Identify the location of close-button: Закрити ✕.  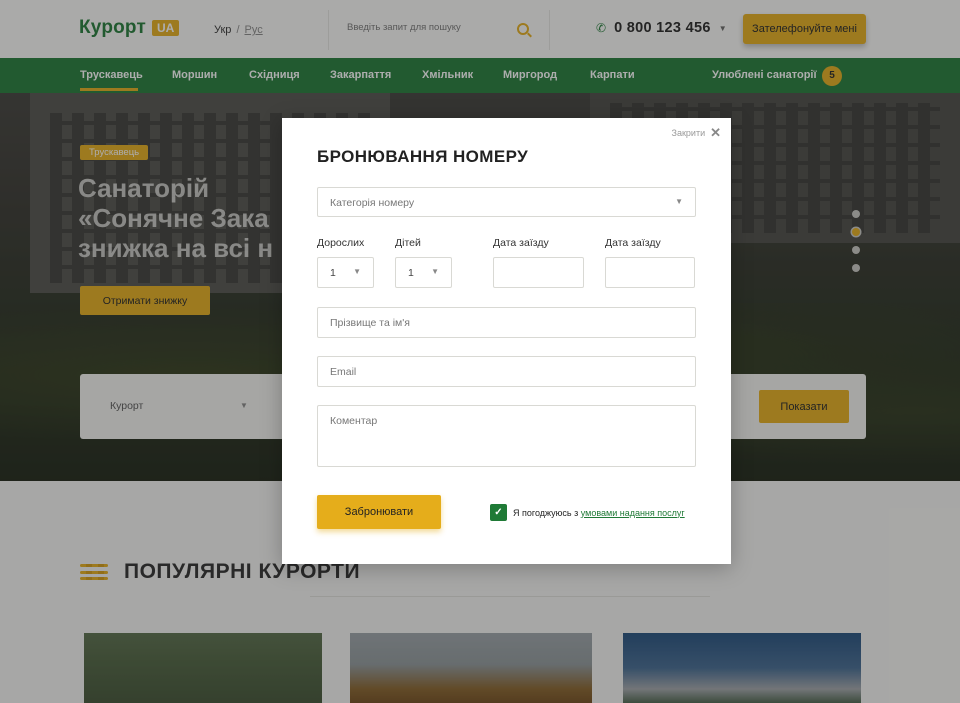
(696, 133).